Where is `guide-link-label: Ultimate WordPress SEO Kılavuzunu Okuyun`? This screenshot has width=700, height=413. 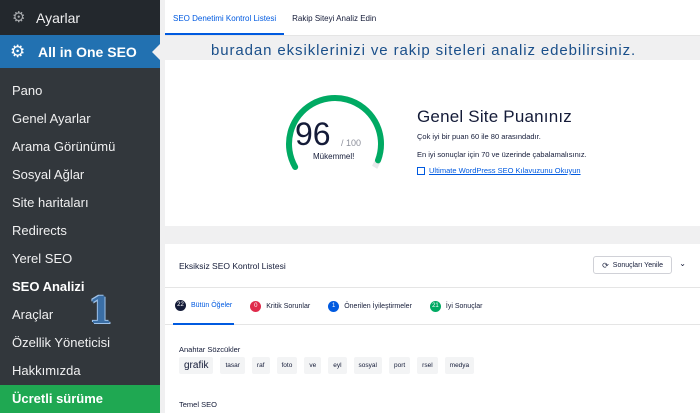
guide-link-label: Ultimate WordPress SEO Kılavuzunu Okuyun is located at coordinates (505, 170).